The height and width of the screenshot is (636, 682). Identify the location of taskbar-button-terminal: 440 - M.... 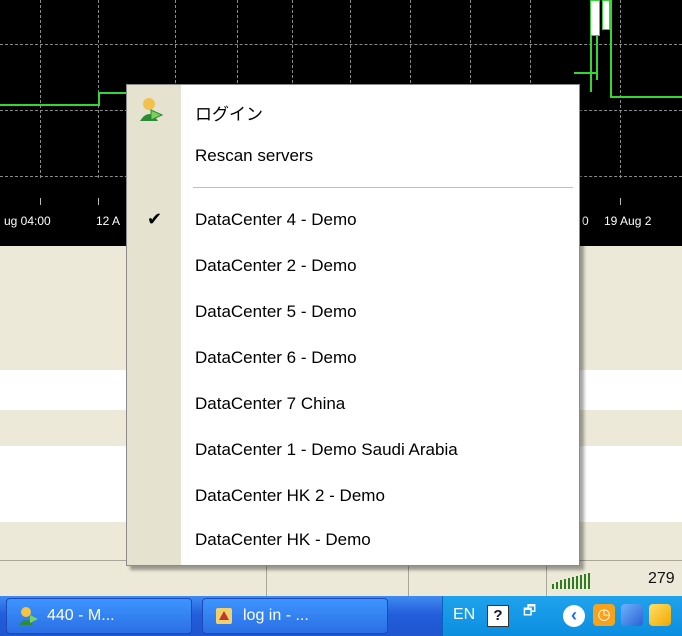
(99, 616).